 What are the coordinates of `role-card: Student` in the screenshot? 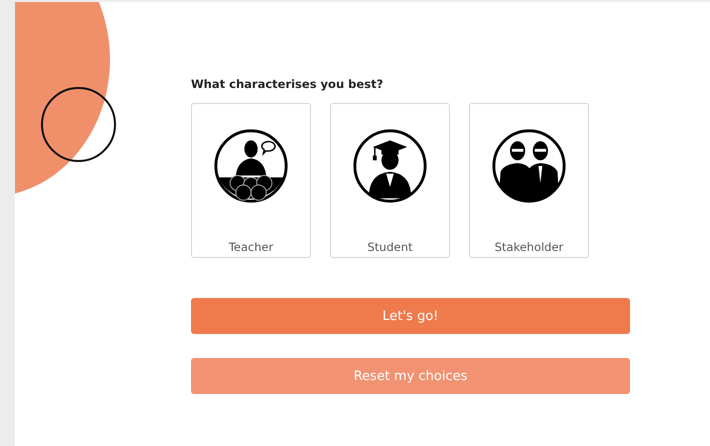 It's located at (390, 180).